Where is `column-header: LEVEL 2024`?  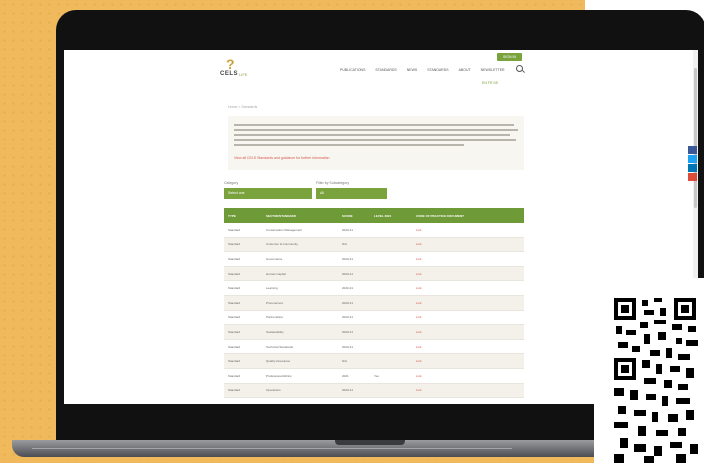
column-header: LEVEL 2024 is located at coordinates (391, 215).